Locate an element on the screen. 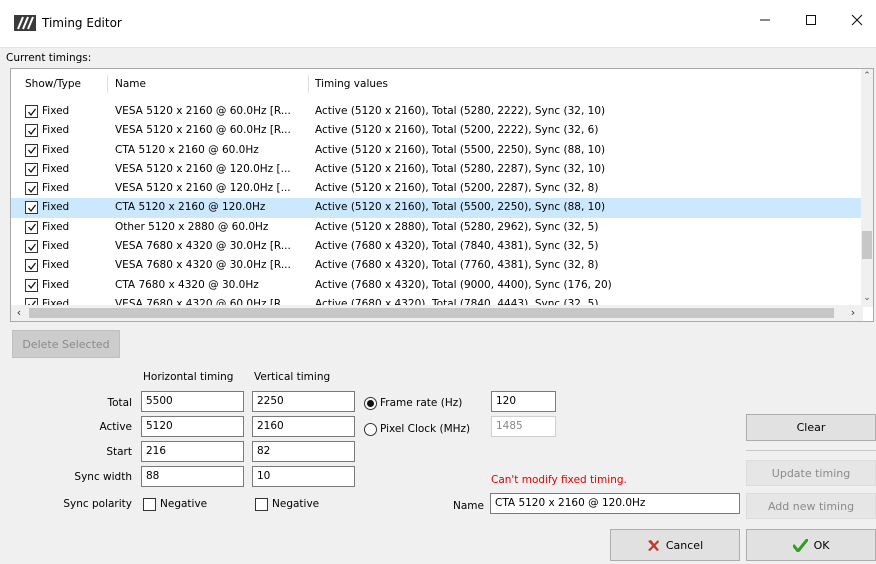  ok-button: OK is located at coordinates (811, 545).